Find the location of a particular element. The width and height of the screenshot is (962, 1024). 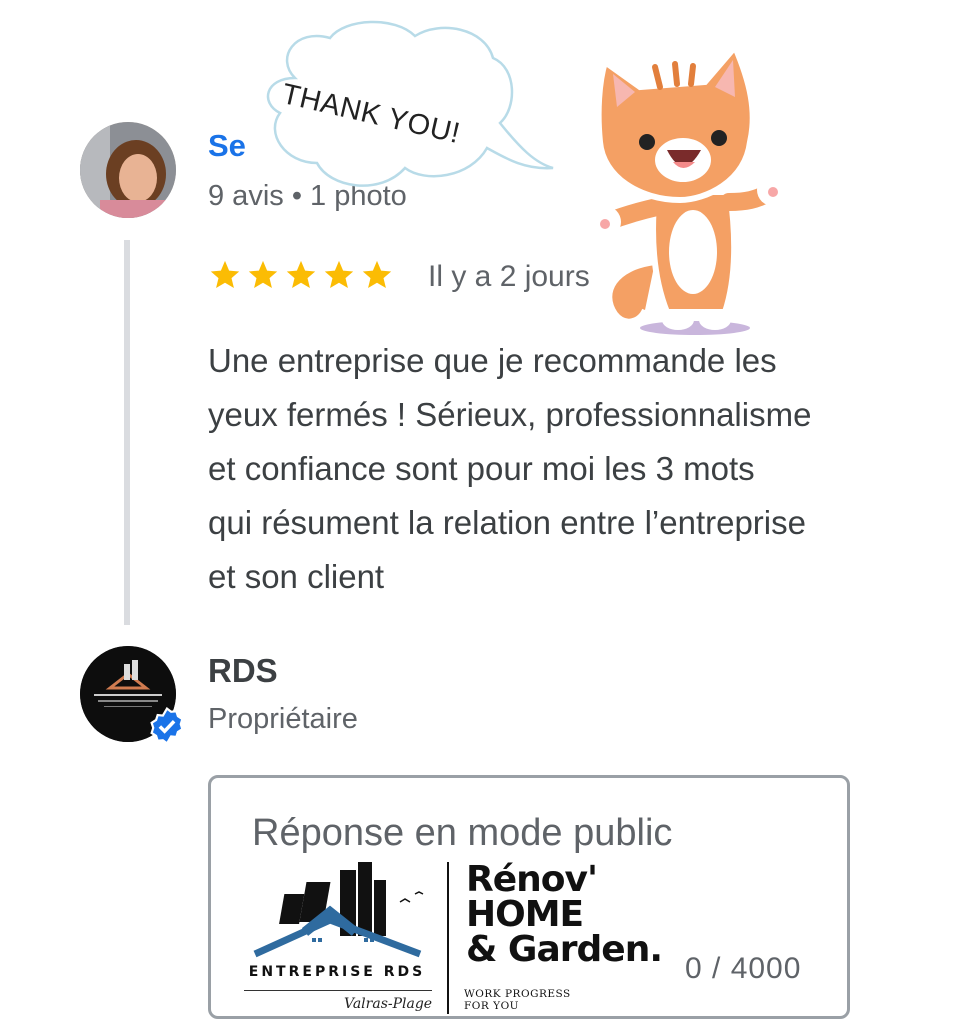

logo-tagline: WORK PROGRESS FOR YOU is located at coordinates (517, 1000).